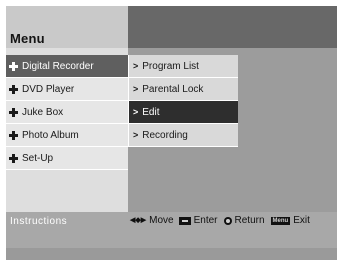 This screenshot has width=342, height=263. Describe the element at coordinates (171, 254) in the screenshot. I see `bottom-band` at that location.